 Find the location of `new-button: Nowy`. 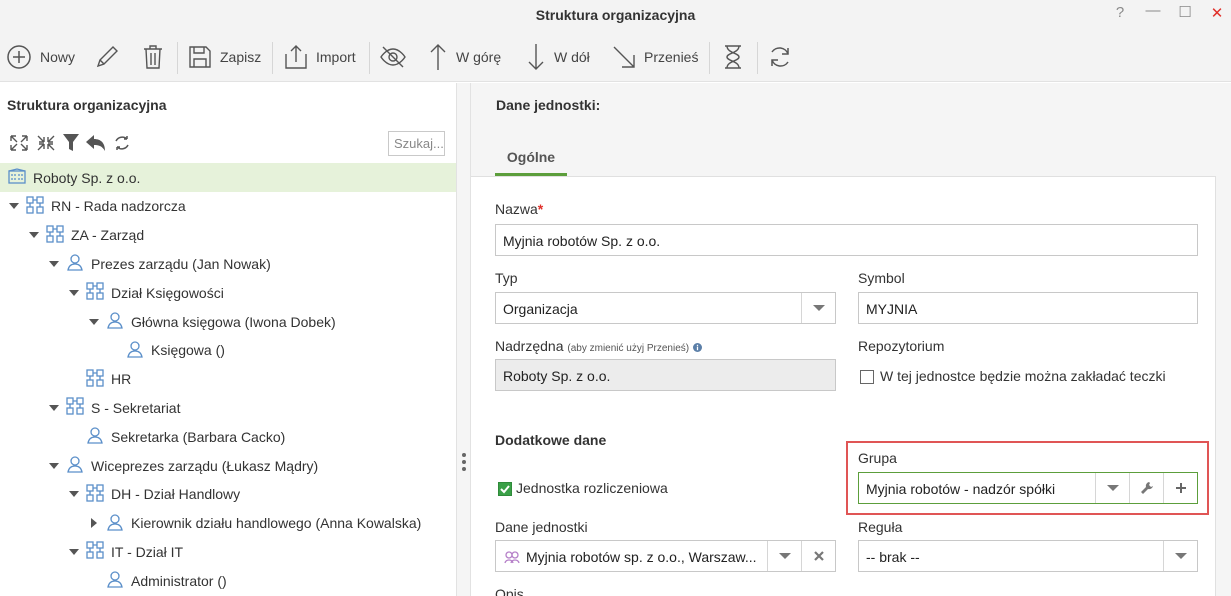

new-button: Nowy is located at coordinates (40, 57).